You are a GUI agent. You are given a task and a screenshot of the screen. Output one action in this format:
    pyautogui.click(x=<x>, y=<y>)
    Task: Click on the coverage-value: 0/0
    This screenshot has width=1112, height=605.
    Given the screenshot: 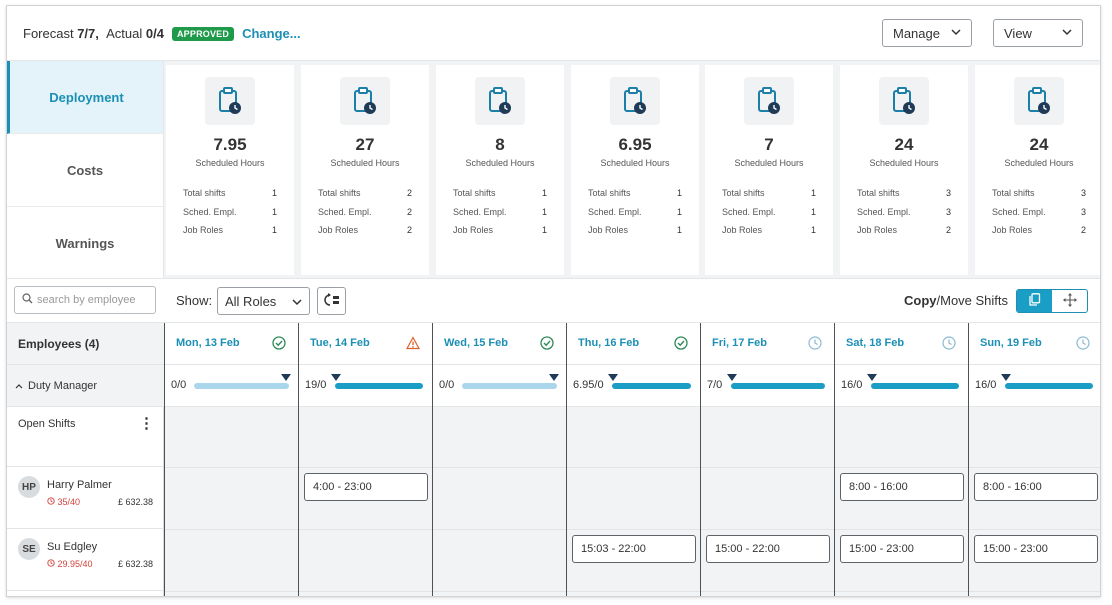 What is the action you would take?
    pyautogui.click(x=179, y=385)
    